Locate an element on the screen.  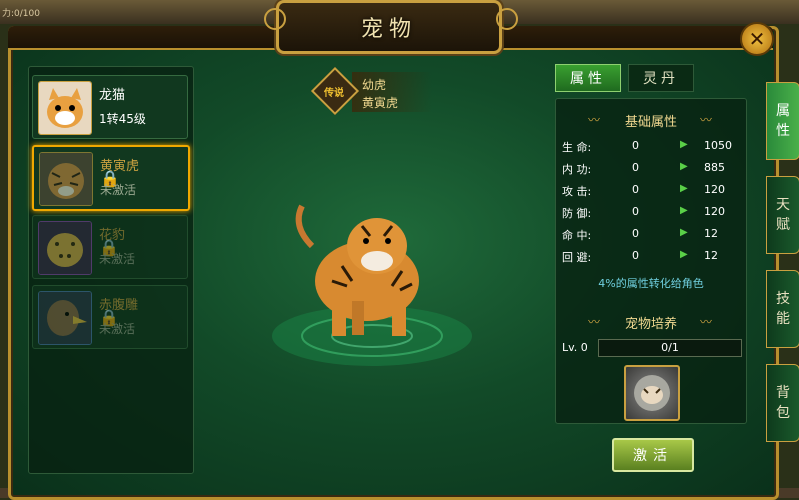
tiger-token-icon is located at coordinates (652, 393).